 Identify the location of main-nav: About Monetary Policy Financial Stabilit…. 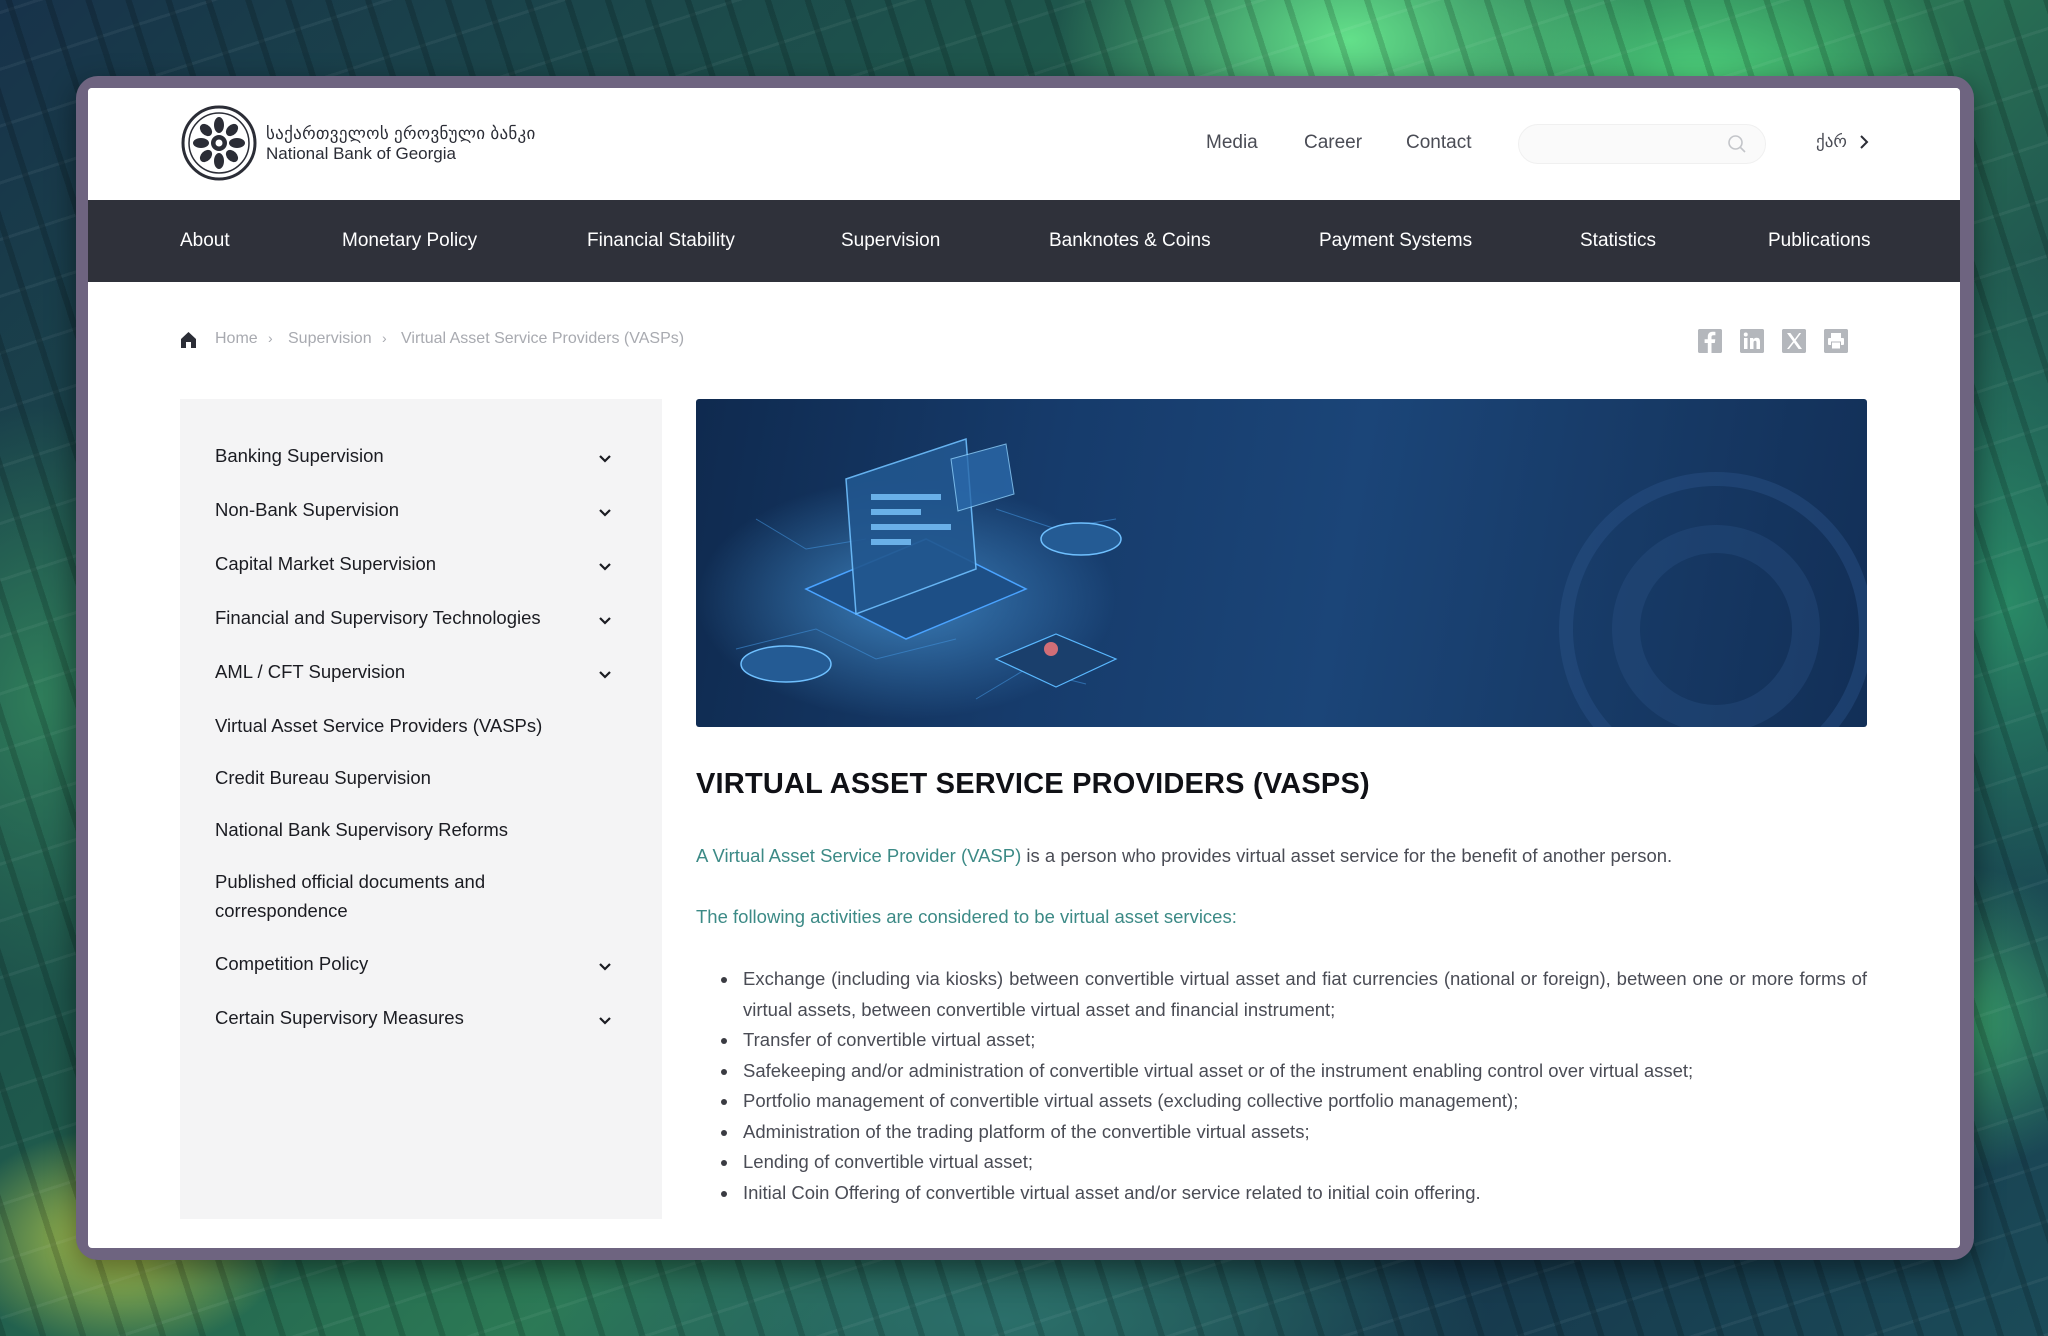
(1024, 241).